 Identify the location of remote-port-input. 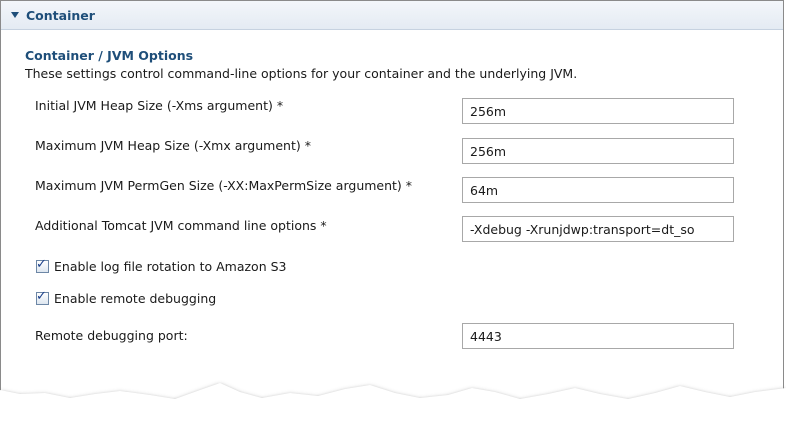
(598, 336).